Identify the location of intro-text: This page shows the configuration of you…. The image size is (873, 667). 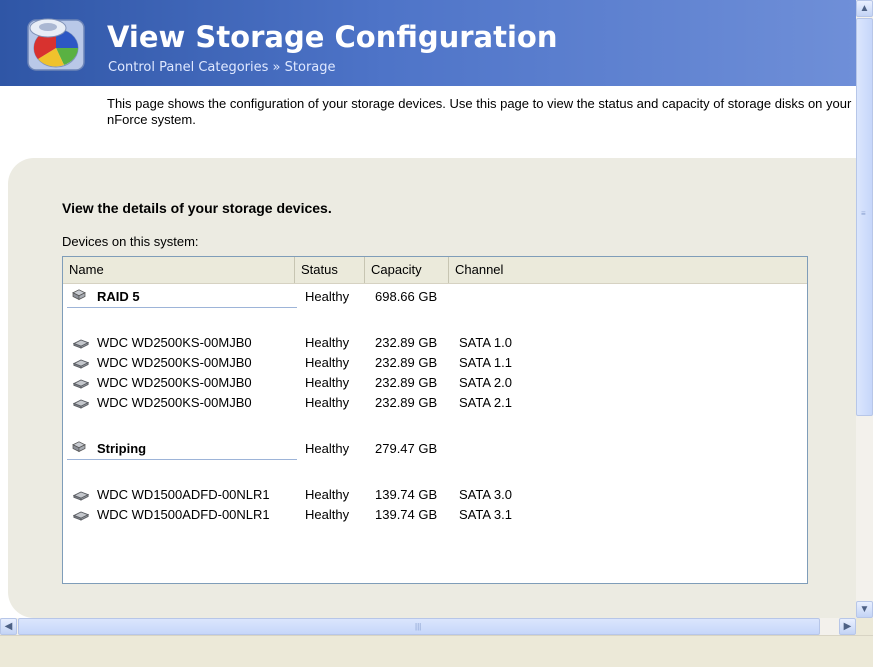
(479, 111).